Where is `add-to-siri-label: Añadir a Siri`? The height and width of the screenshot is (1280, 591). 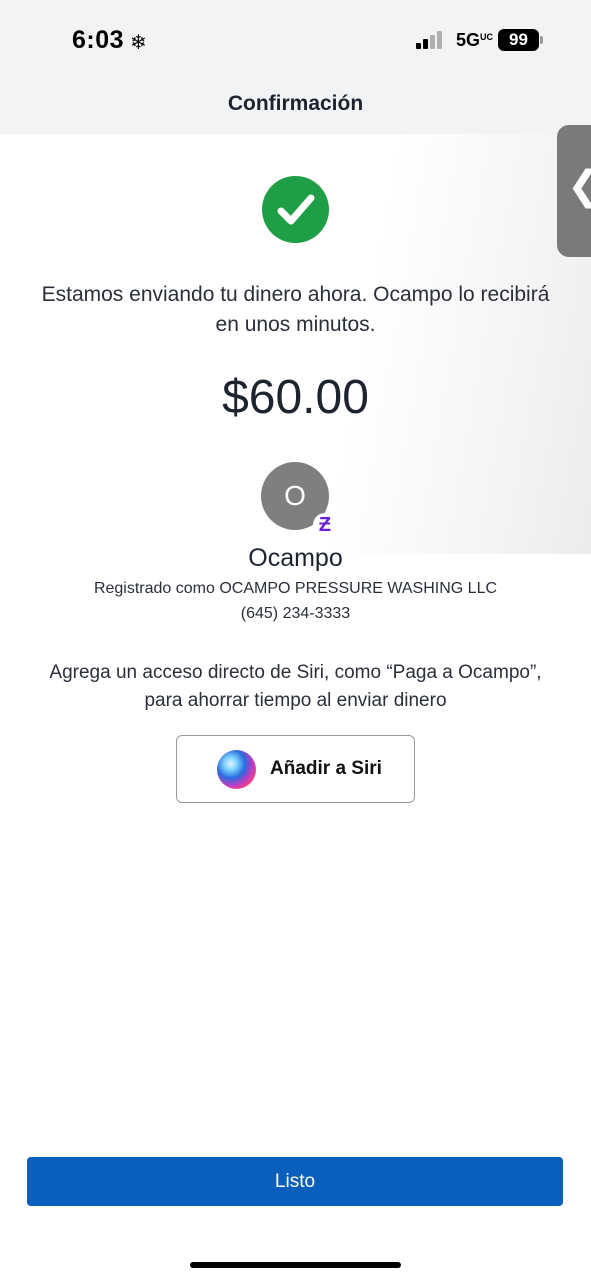 add-to-siri-label: Añadir a Siri is located at coordinates (326, 768).